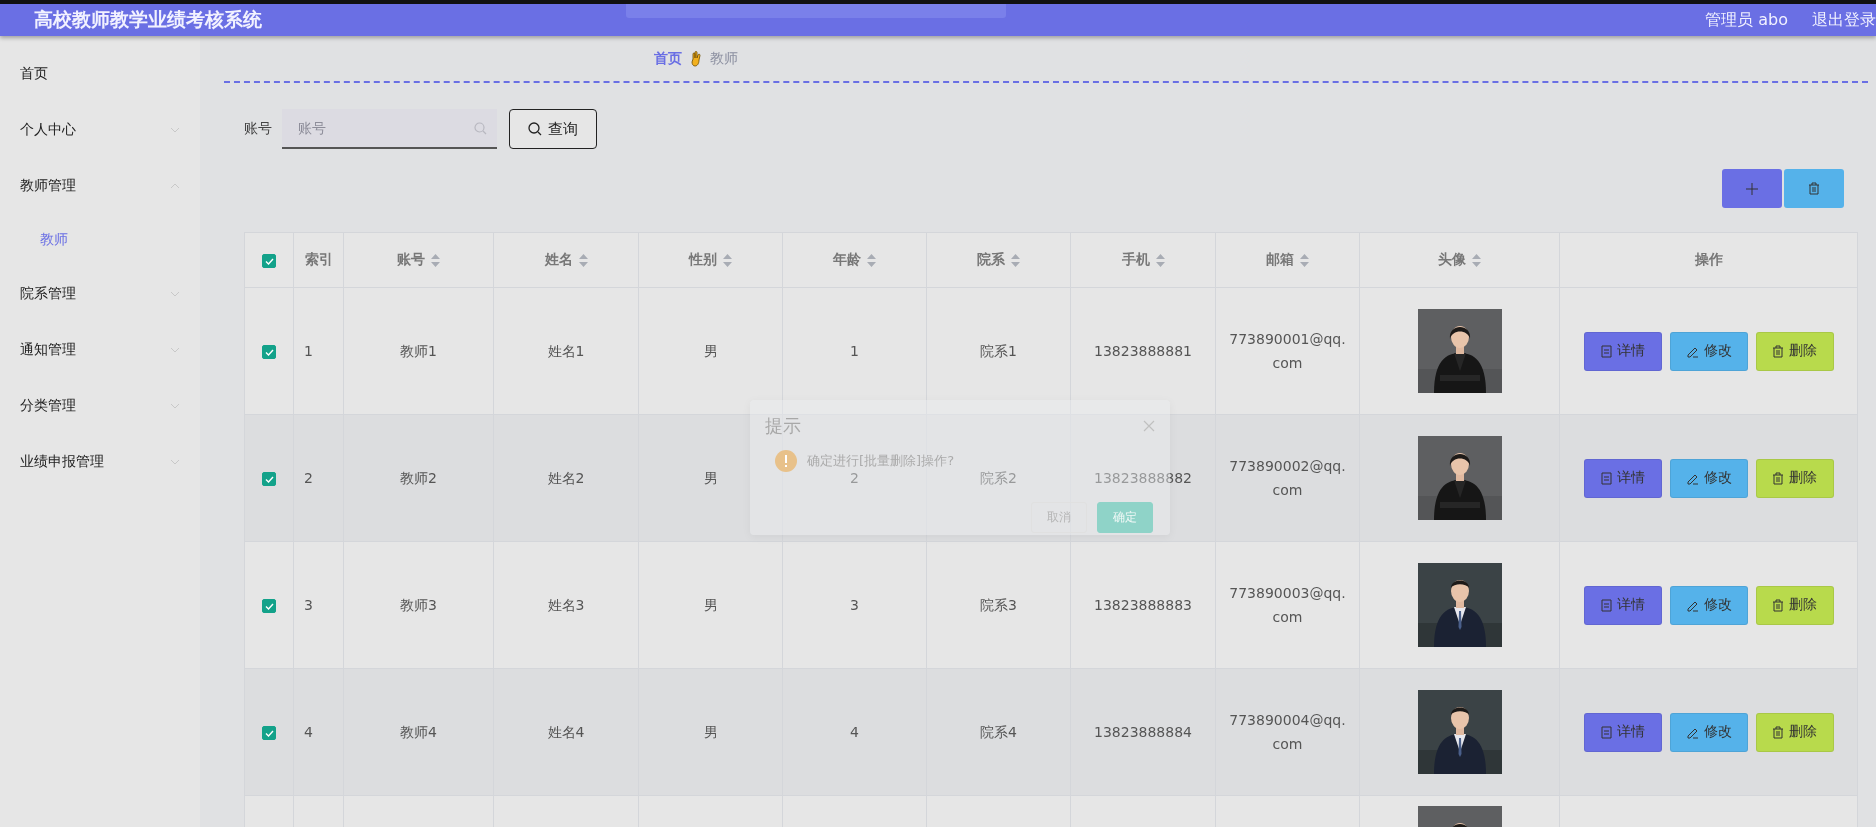 The height and width of the screenshot is (827, 1876). I want to click on table-cell: 2, so click(318, 478).